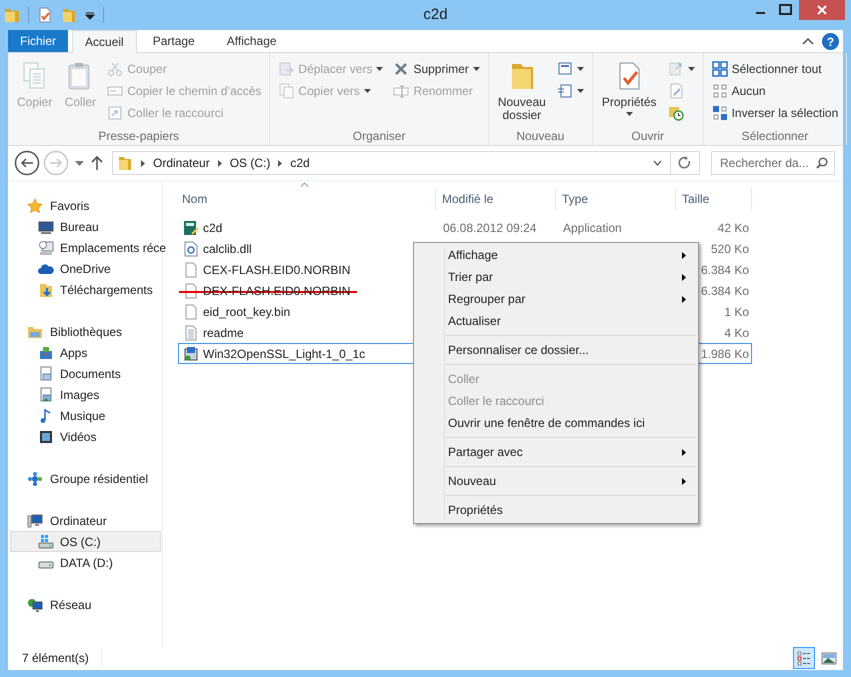 The image size is (851, 677). What do you see at coordinates (729, 249) in the screenshot?
I see `size-cell: 520 Ko` at bounding box center [729, 249].